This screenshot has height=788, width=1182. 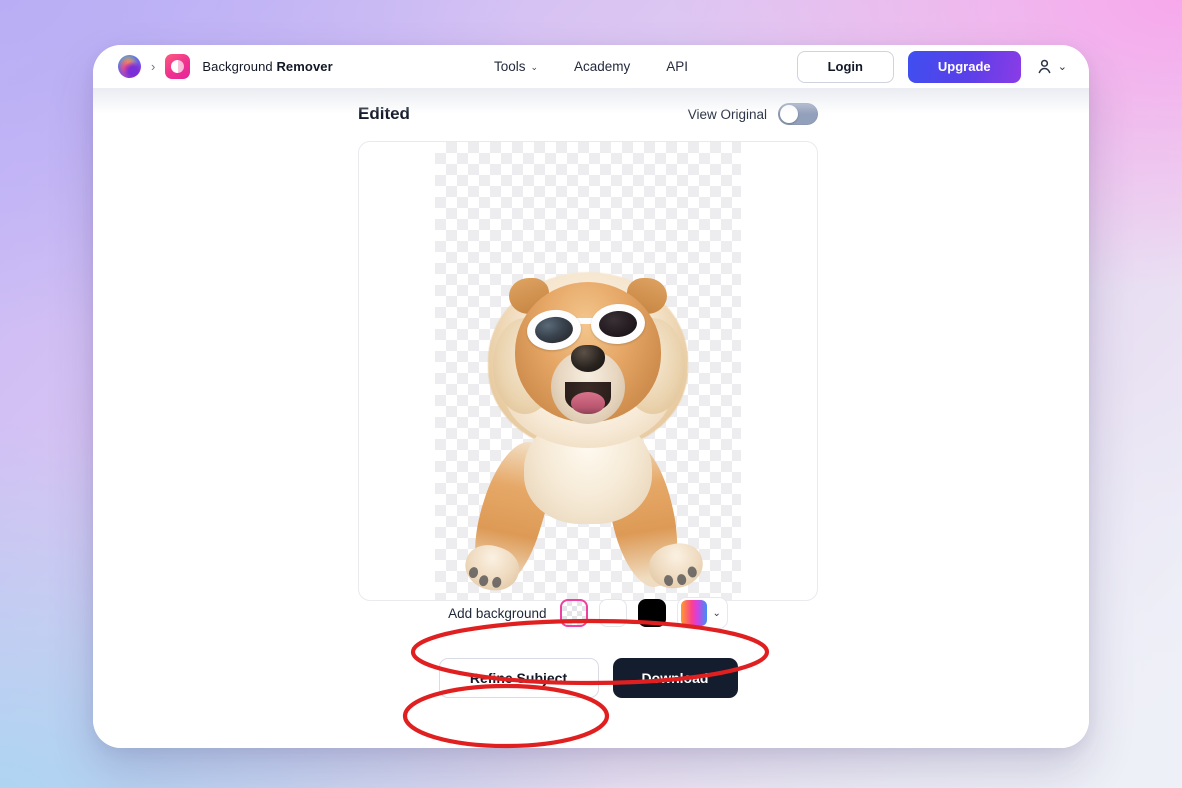 I want to click on action-buttons: Refine Subject Download, so click(x=588, y=678).